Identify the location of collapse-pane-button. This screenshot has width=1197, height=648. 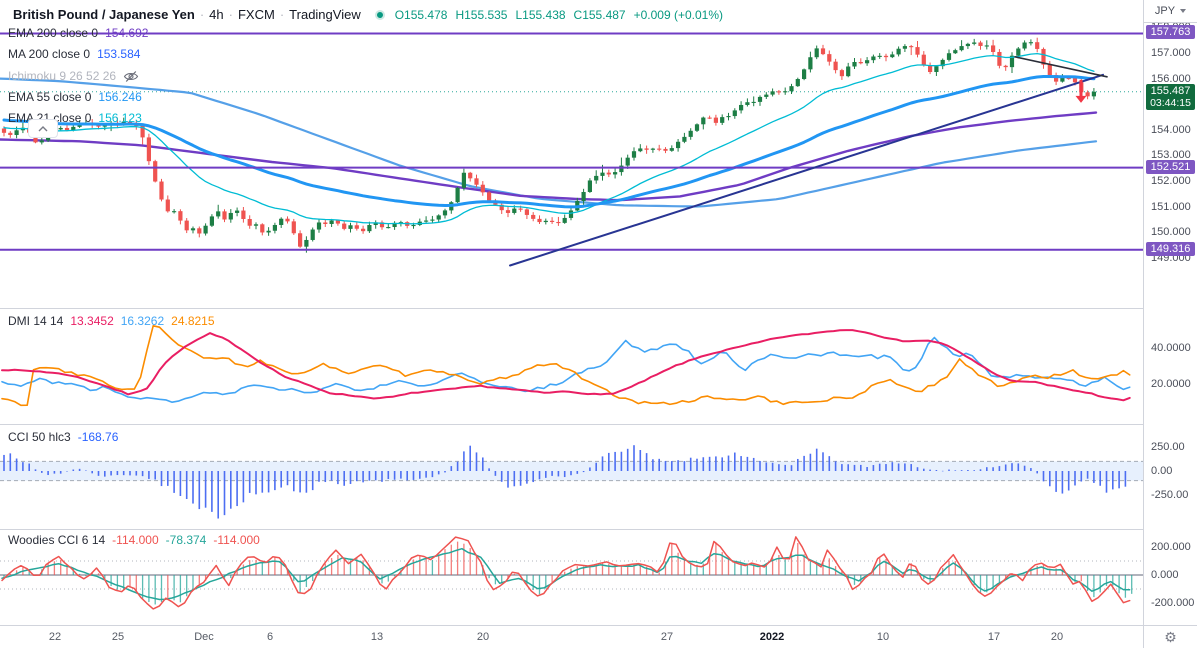
(43, 128).